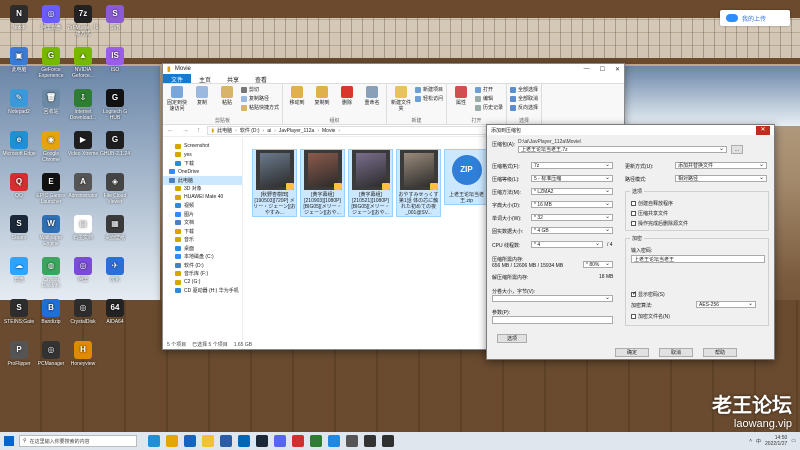 This screenshot has width=800, height=450. What do you see at coordinates (19, 189) in the screenshot?
I see `desktop-icon: Q QQ` at bounding box center [19, 189].